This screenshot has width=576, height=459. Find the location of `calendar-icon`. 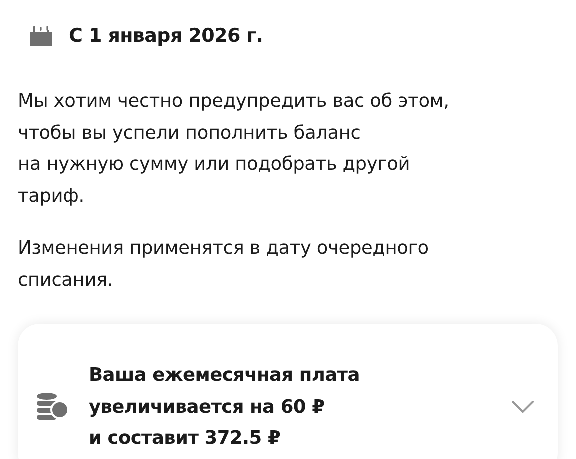

calendar-icon is located at coordinates (41, 36).